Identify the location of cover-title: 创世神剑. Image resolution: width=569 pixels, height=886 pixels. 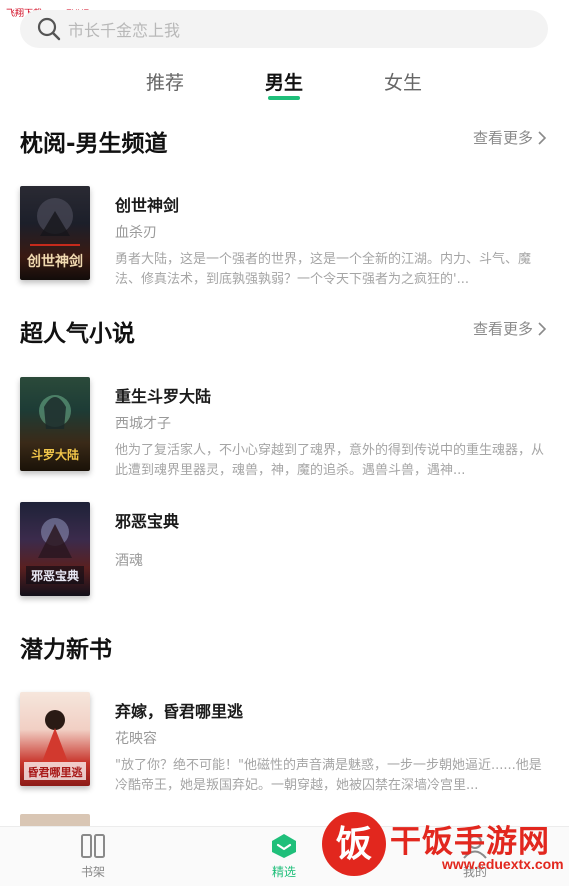
(54, 261).